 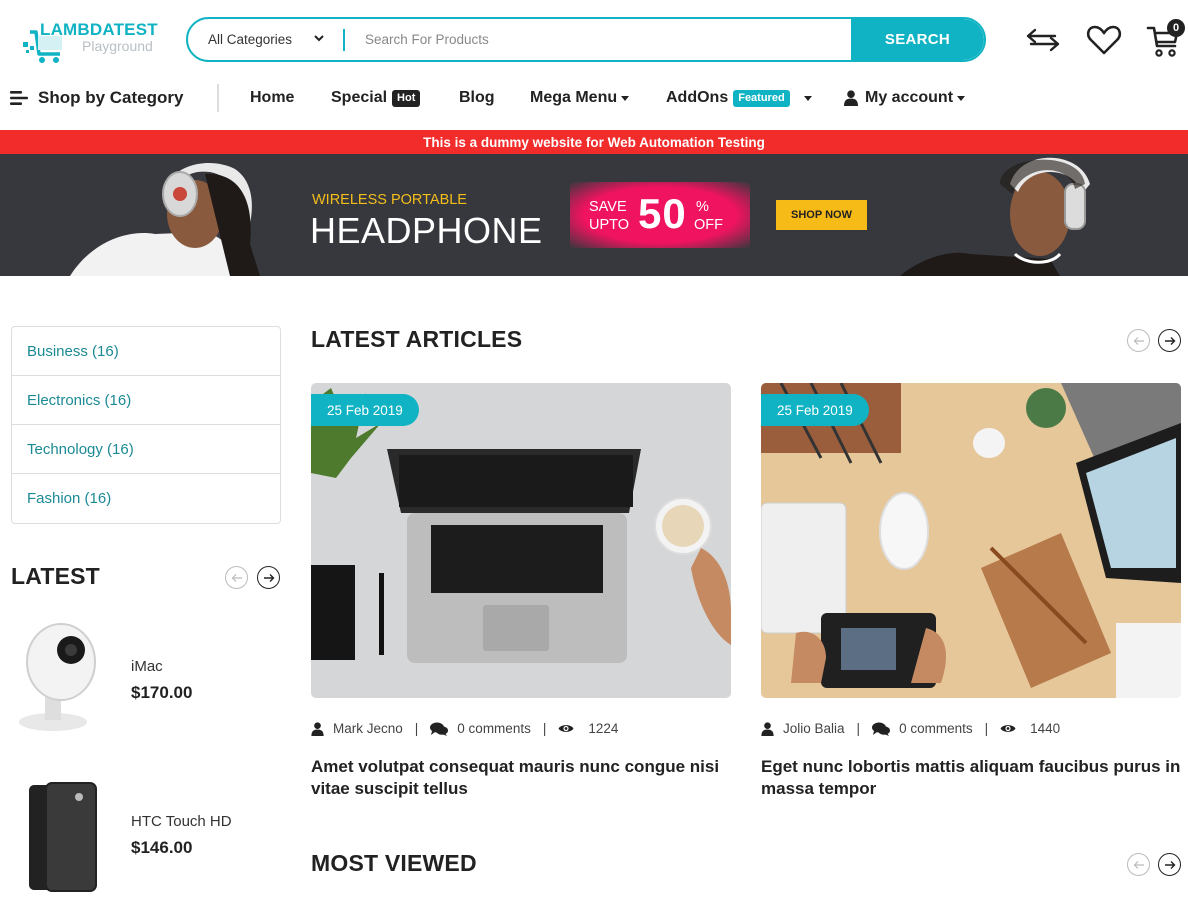 What do you see at coordinates (181, 821) in the screenshot?
I see `product-name: HTC Touch HD` at bounding box center [181, 821].